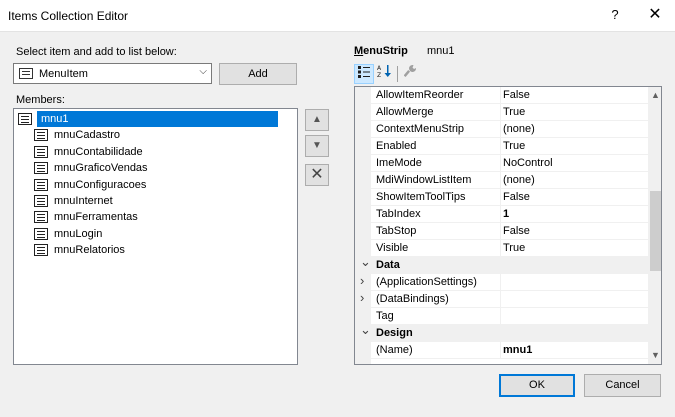 The width and height of the screenshot is (675, 417). What do you see at coordinates (615, 15) in the screenshot?
I see `help-button: ?` at bounding box center [615, 15].